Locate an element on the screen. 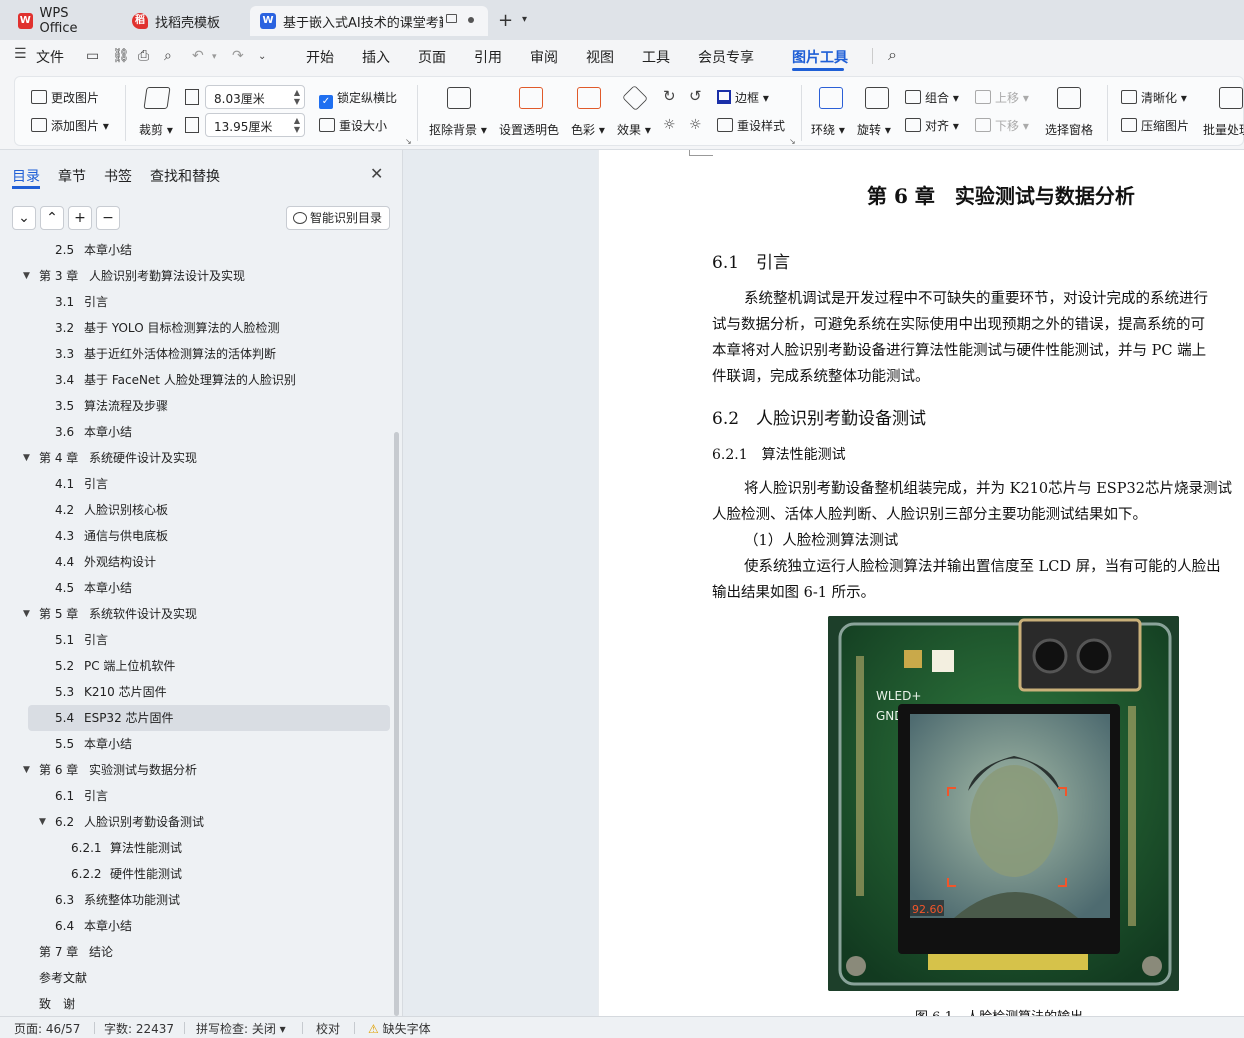  style-dialog-launcher-icon: ↘ is located at coordinates (792, 141).